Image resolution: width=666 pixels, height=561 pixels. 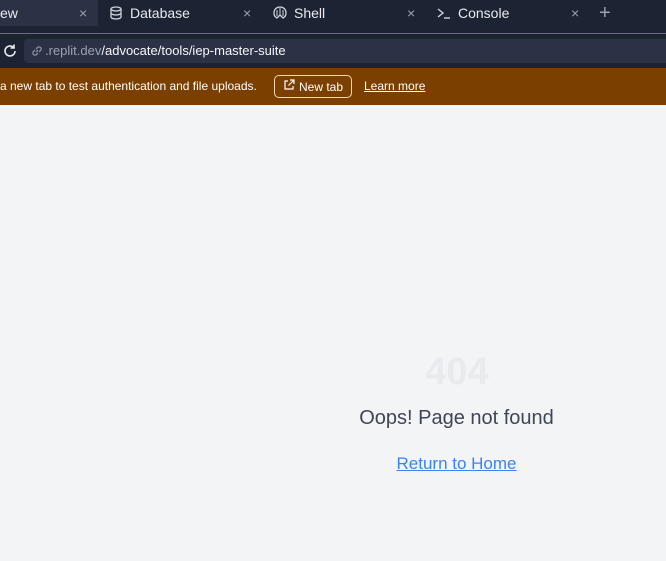 What do you see at coordinates (484, 13) in the screenshot?
I see `tab-console-label: Console` at bounding box center [484, 13].